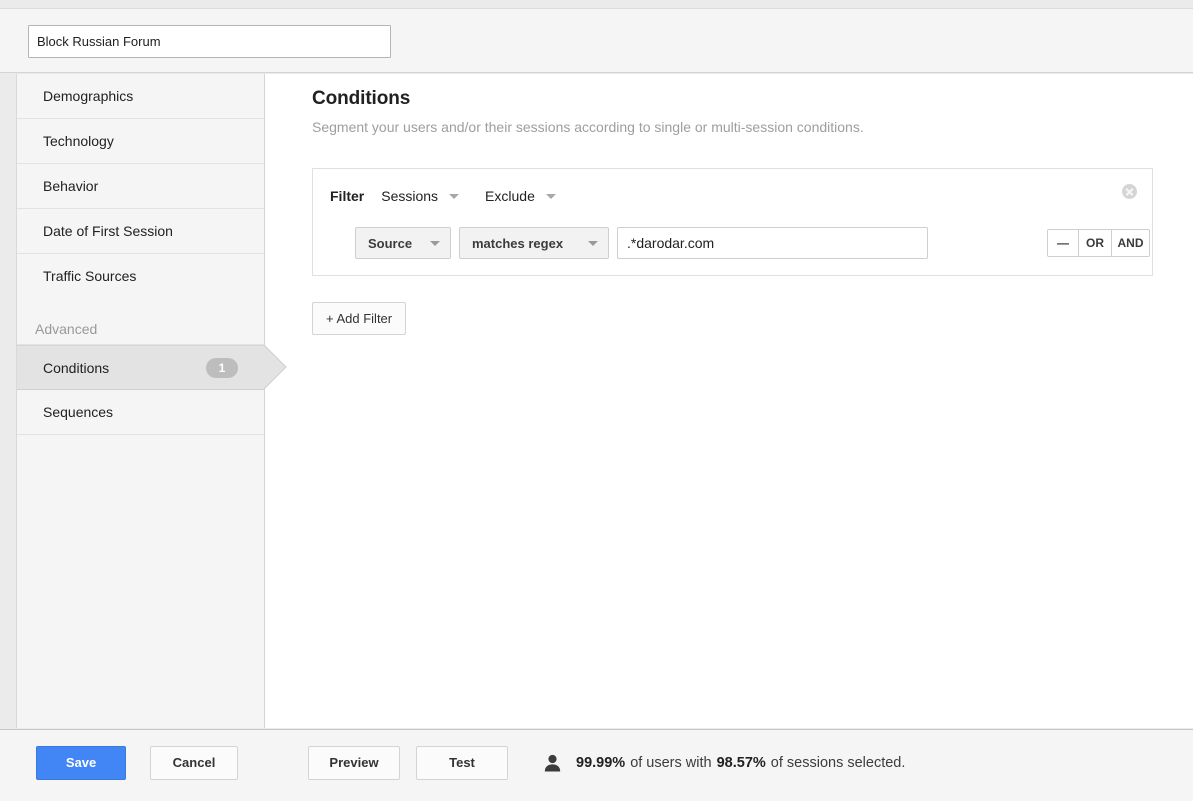  I want to click on add-or-button: OR, so click(1095, 243).